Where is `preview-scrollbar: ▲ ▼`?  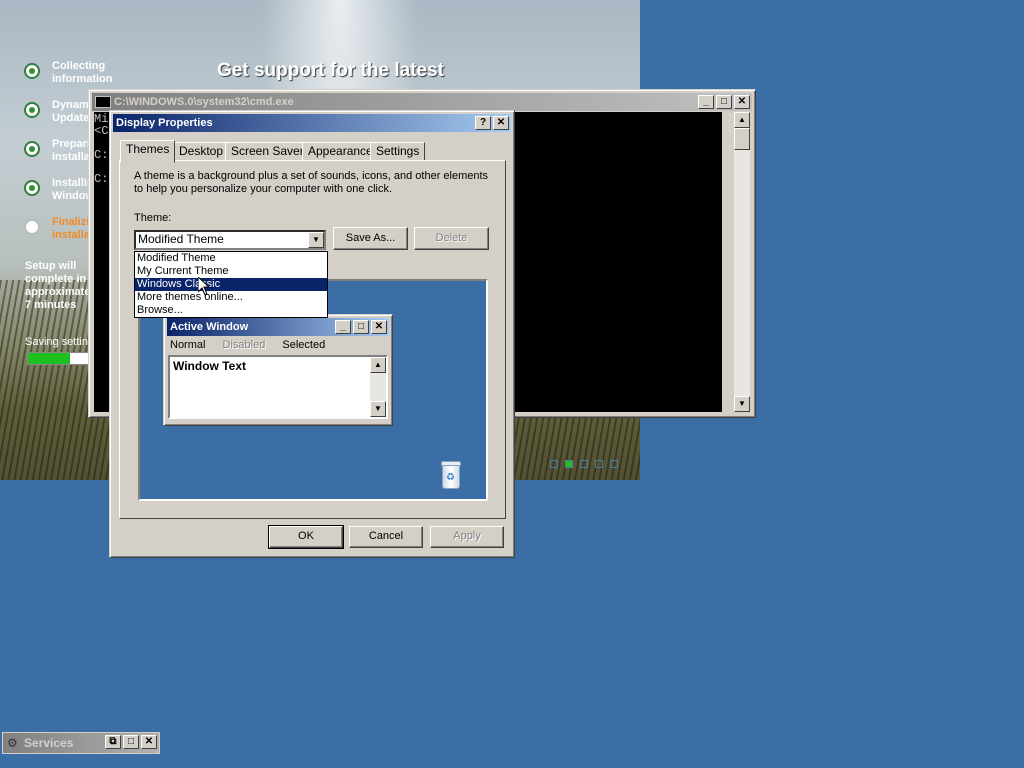
preview-scrollbar: ▲ ▼ is located at coordinates (378, 387).